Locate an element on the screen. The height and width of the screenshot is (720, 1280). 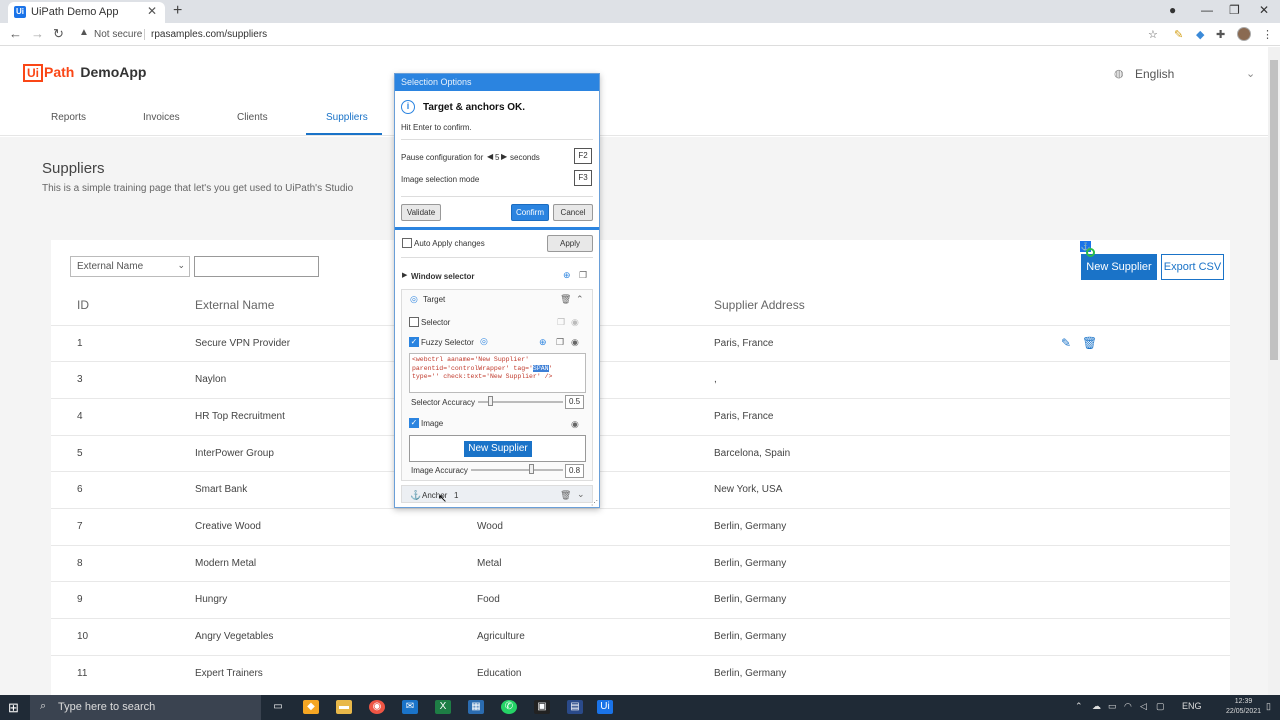
confirm-button: Confirm is located at coordinates (530, 212).